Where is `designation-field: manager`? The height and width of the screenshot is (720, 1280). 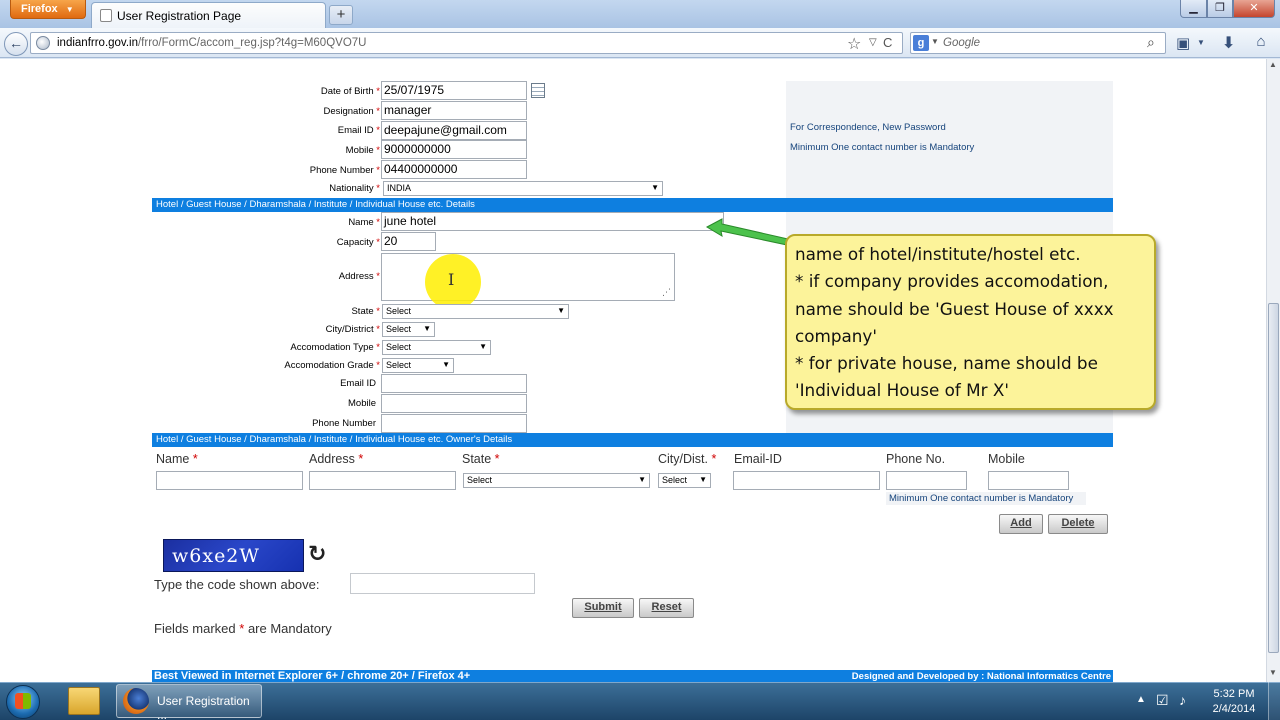 designation-field: manager is located at coordinates (454, 110).